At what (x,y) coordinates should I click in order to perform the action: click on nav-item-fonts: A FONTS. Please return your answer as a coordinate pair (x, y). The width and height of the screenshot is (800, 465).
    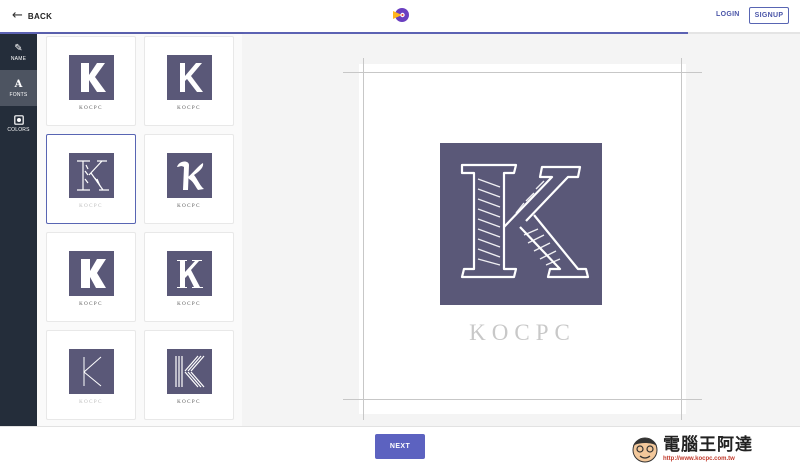
    Looking at the image, I should click on (18, 88).